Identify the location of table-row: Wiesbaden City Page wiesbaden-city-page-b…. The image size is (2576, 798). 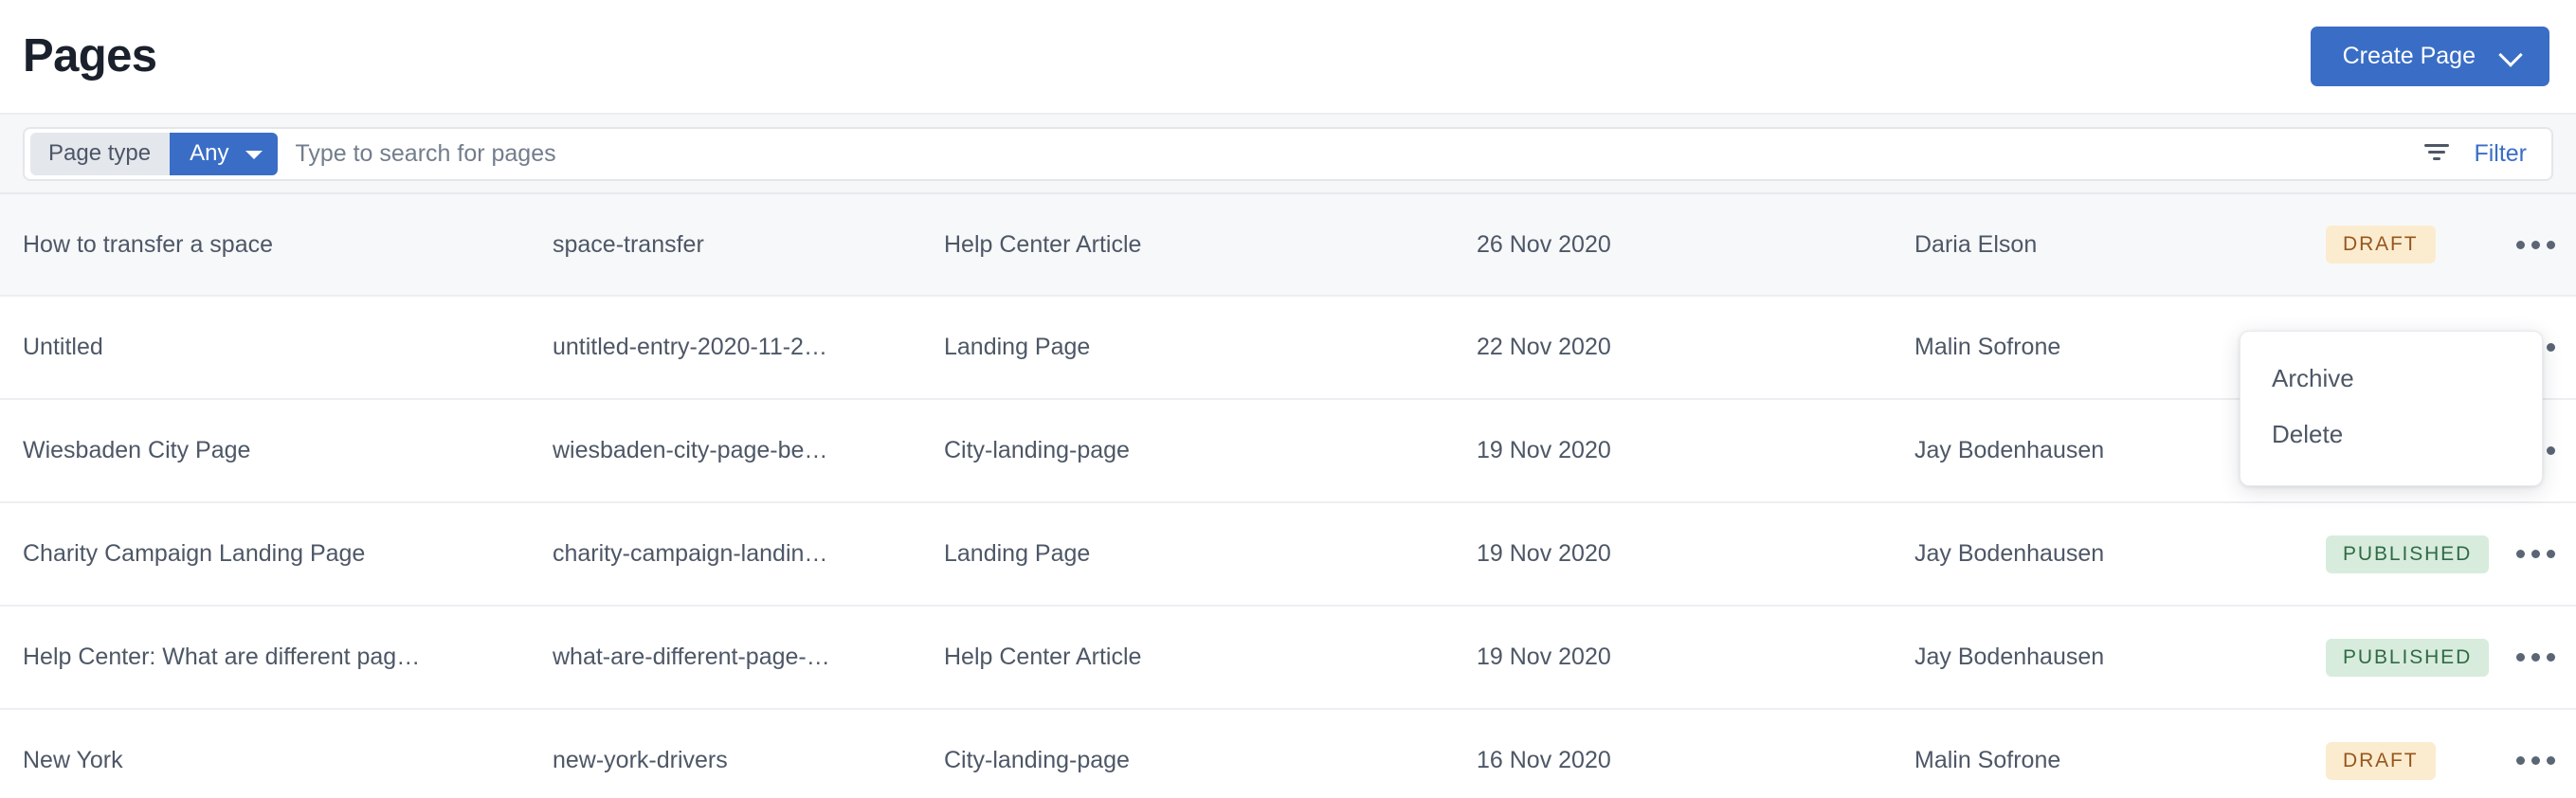
(1288, 452).